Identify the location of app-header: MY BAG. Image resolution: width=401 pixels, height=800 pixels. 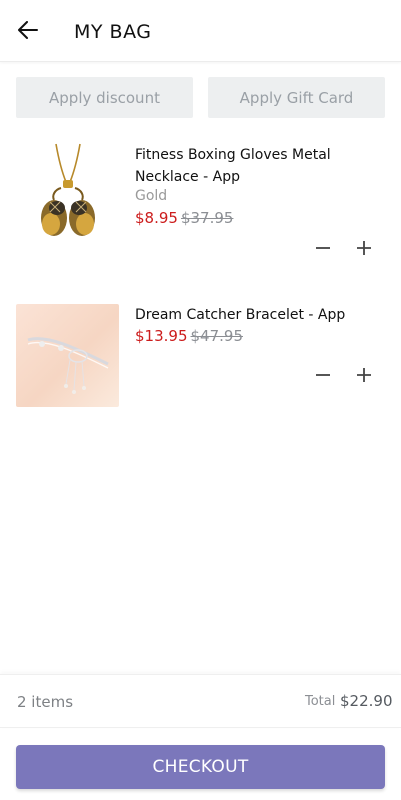
(200, 31).